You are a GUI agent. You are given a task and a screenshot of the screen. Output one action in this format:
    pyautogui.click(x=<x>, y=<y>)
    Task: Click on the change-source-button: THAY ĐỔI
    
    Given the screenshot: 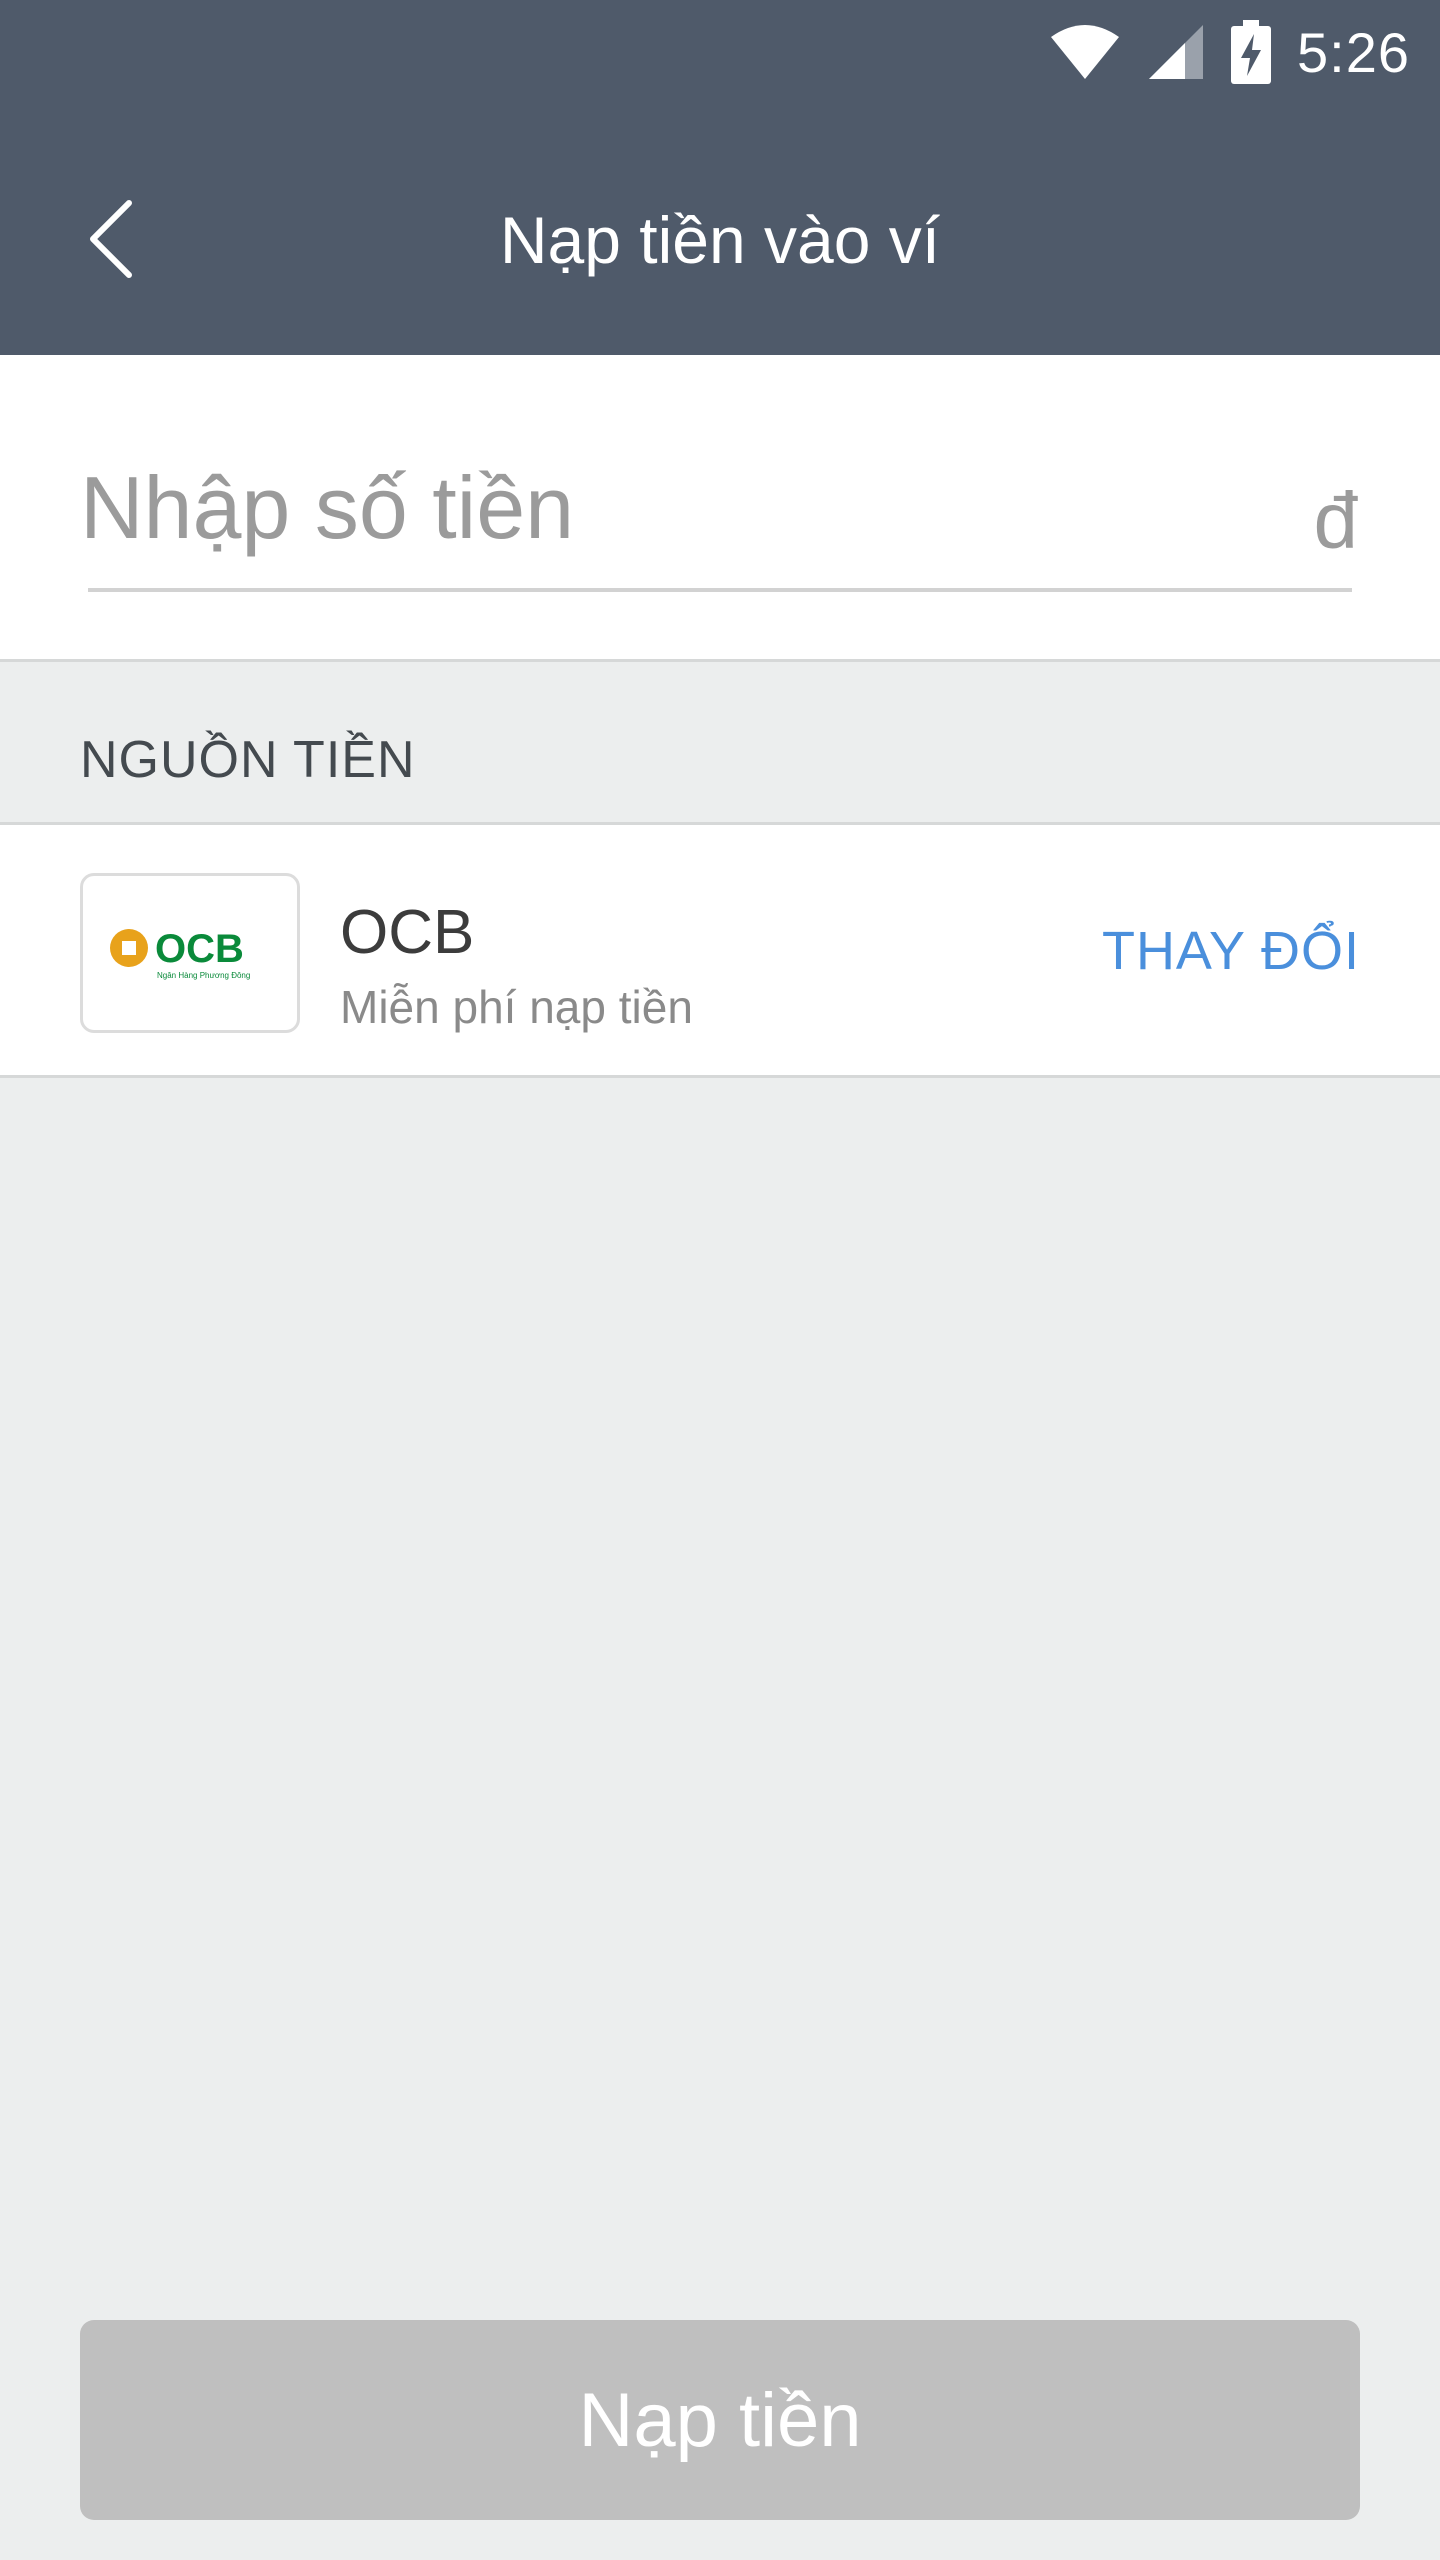 What is the action you would take?
    pyautogui.click(x=1231, y=951)
    